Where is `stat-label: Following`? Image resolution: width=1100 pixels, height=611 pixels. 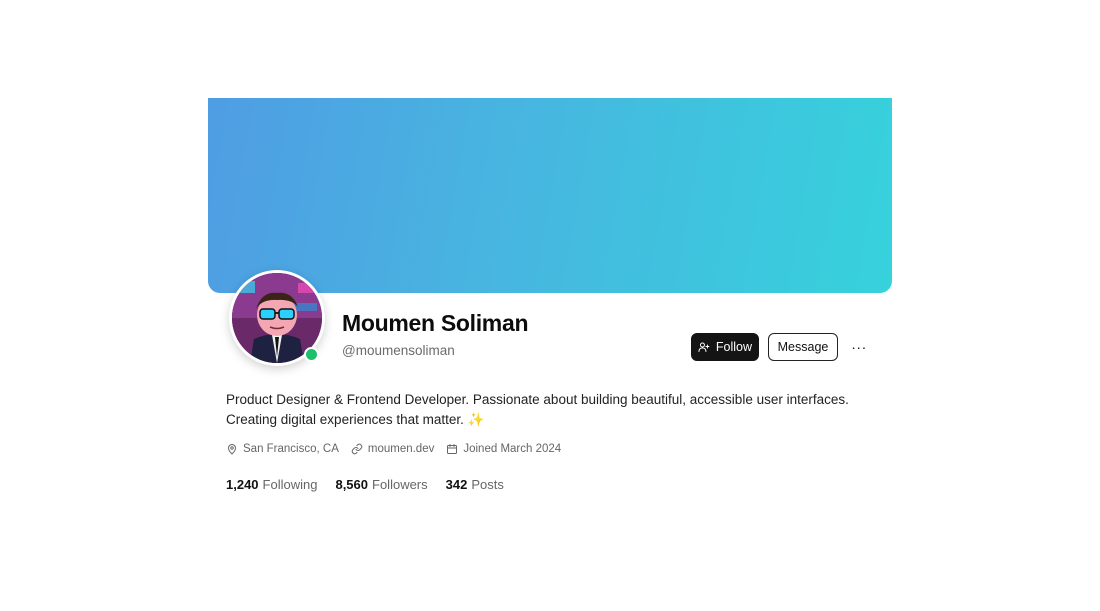 stat-label: Following is located at coordinates (290, 484).